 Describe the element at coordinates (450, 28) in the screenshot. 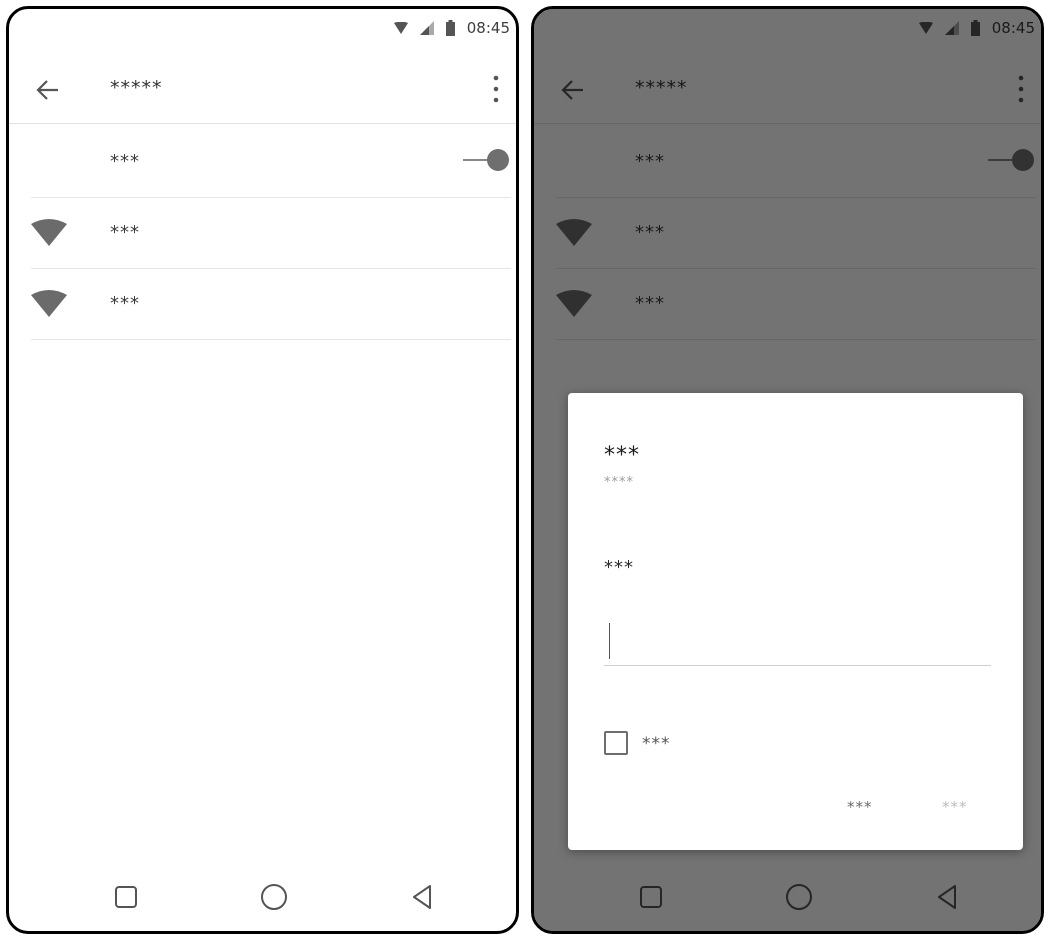

I see `battery-icon` at that location.